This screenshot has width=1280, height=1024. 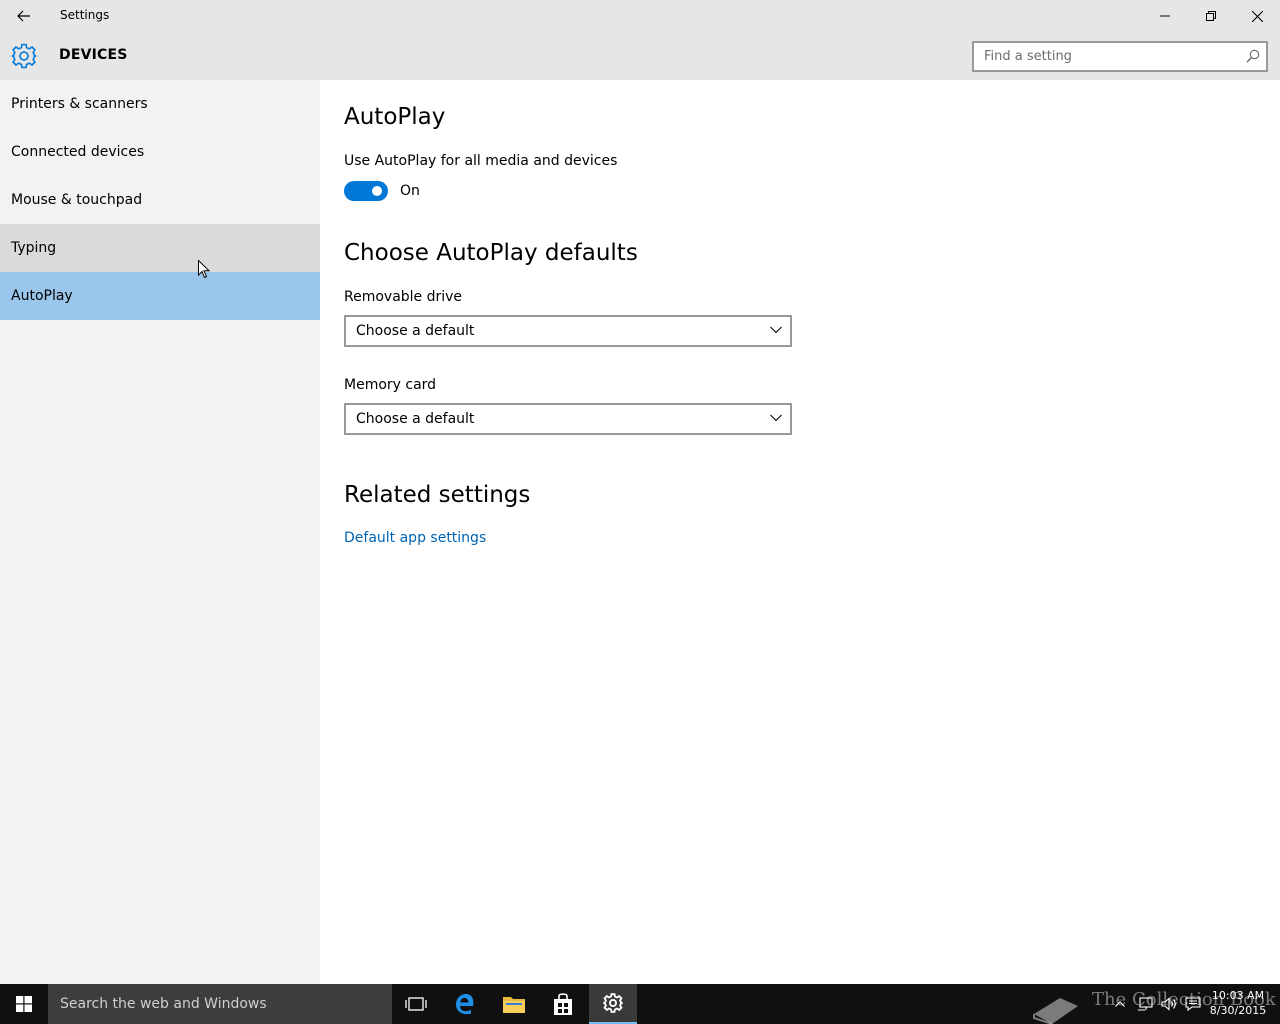 I want to click on memory-card-dropdown: Choose a default, so click(x=568, y=419).